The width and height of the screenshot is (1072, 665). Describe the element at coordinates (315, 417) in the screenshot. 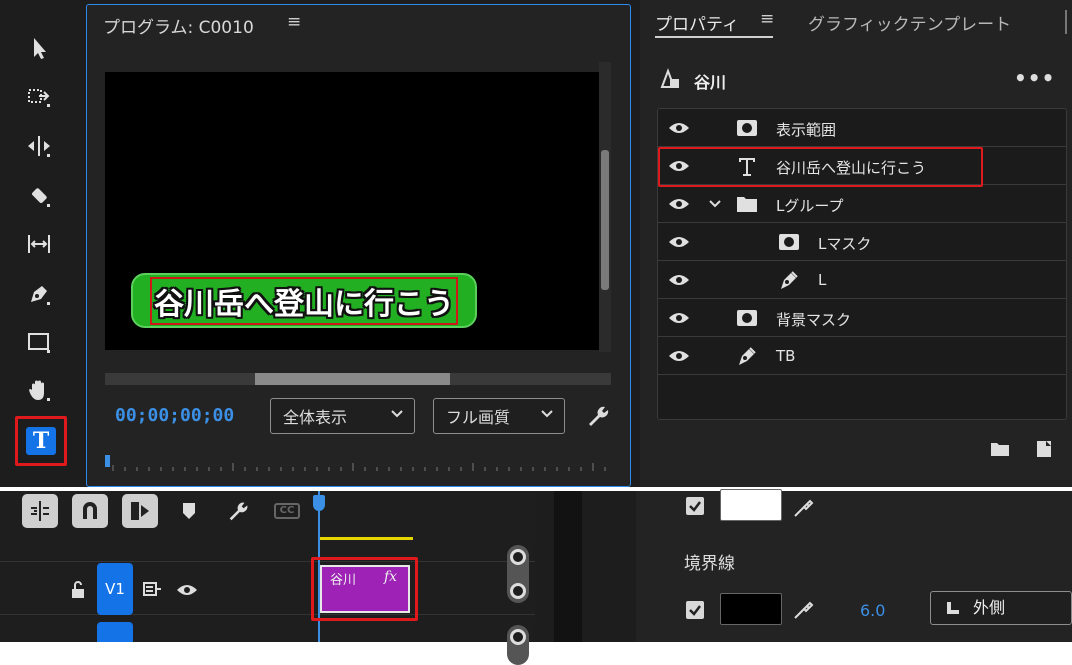

I see `zoom-level-value: 全体表示` at that location.